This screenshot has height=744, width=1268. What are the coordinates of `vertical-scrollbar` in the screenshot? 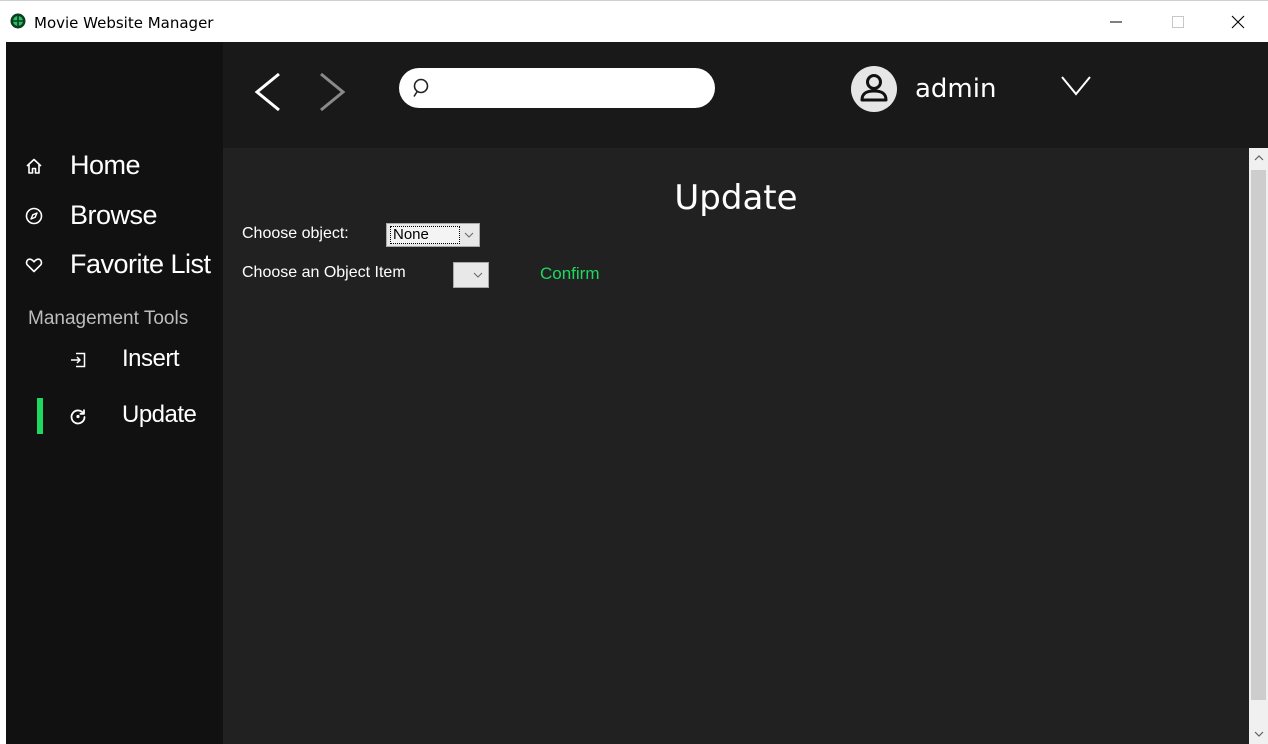 It's located at (1258, 446).